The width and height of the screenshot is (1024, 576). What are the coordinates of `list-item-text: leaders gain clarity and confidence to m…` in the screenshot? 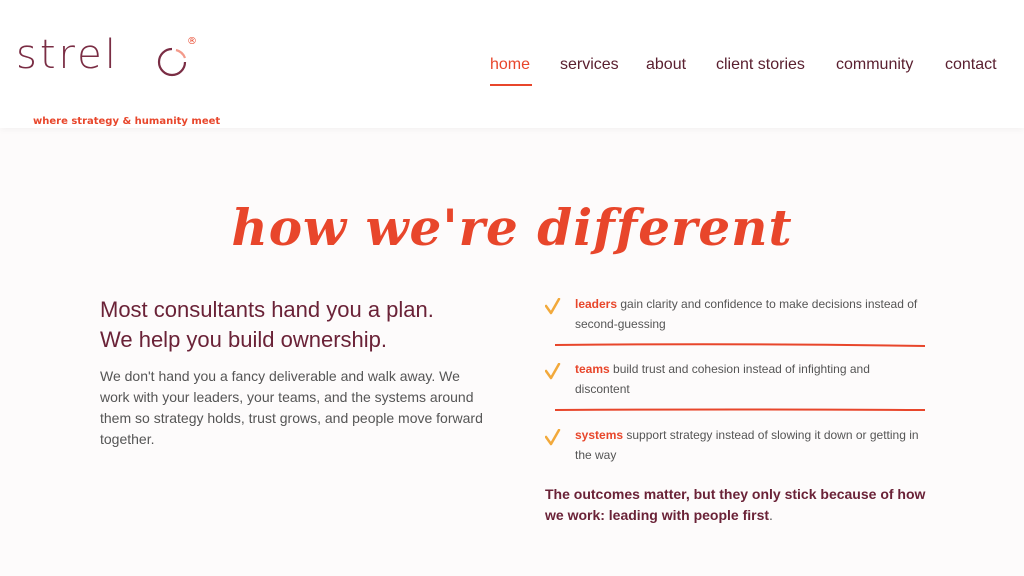 It's located at (750, 314).